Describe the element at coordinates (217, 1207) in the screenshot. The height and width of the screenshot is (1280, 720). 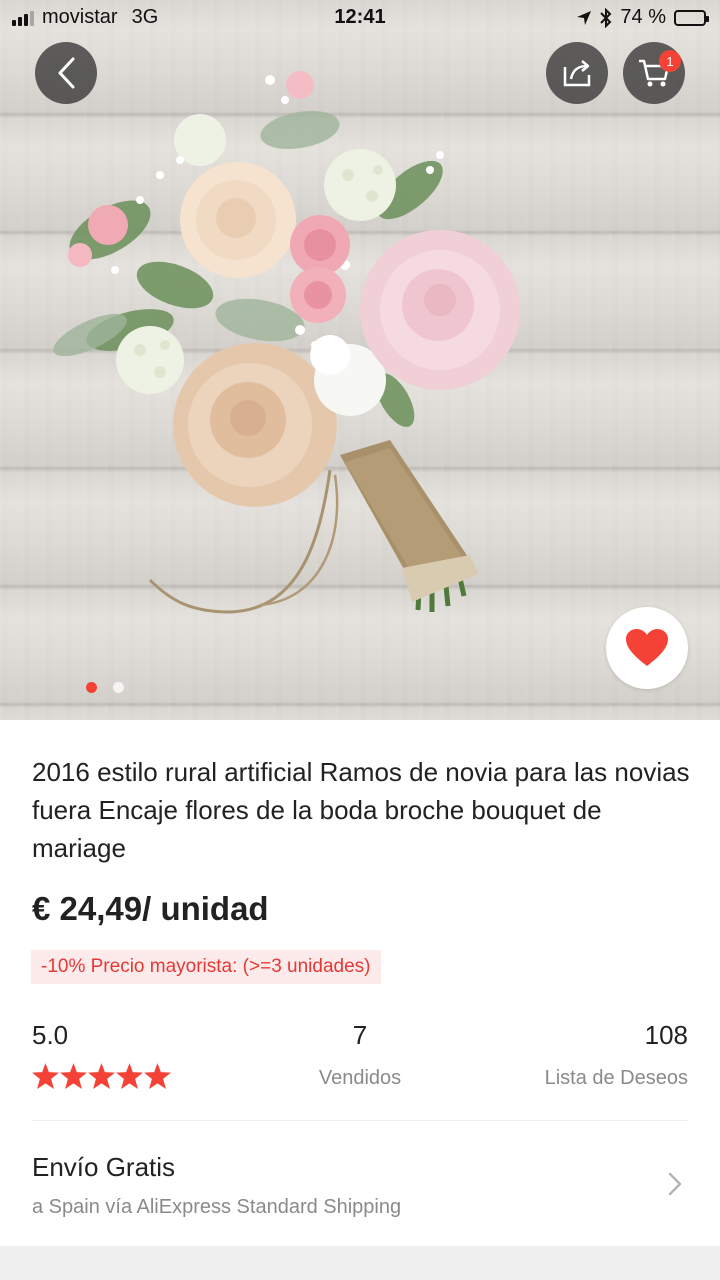
I see `shipping-subtitle: a Spain vía AliExpress Standard Shipping` at that location.